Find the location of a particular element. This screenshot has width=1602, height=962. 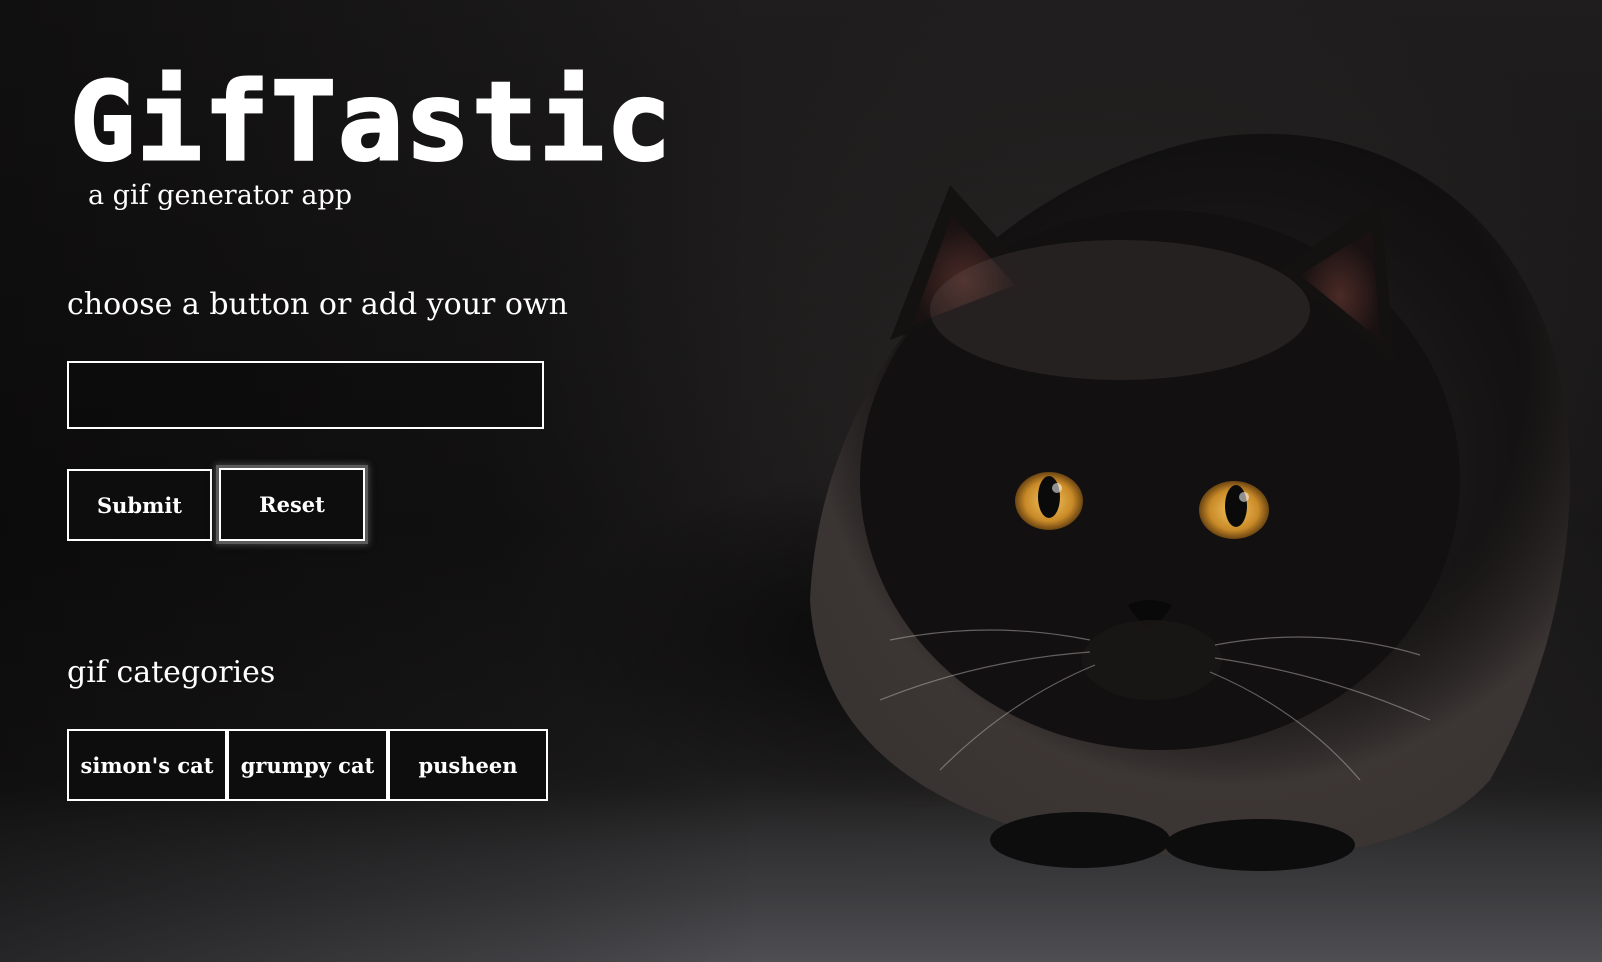

category-button-pusheen: pusheen is located at coordinates (468, 765).